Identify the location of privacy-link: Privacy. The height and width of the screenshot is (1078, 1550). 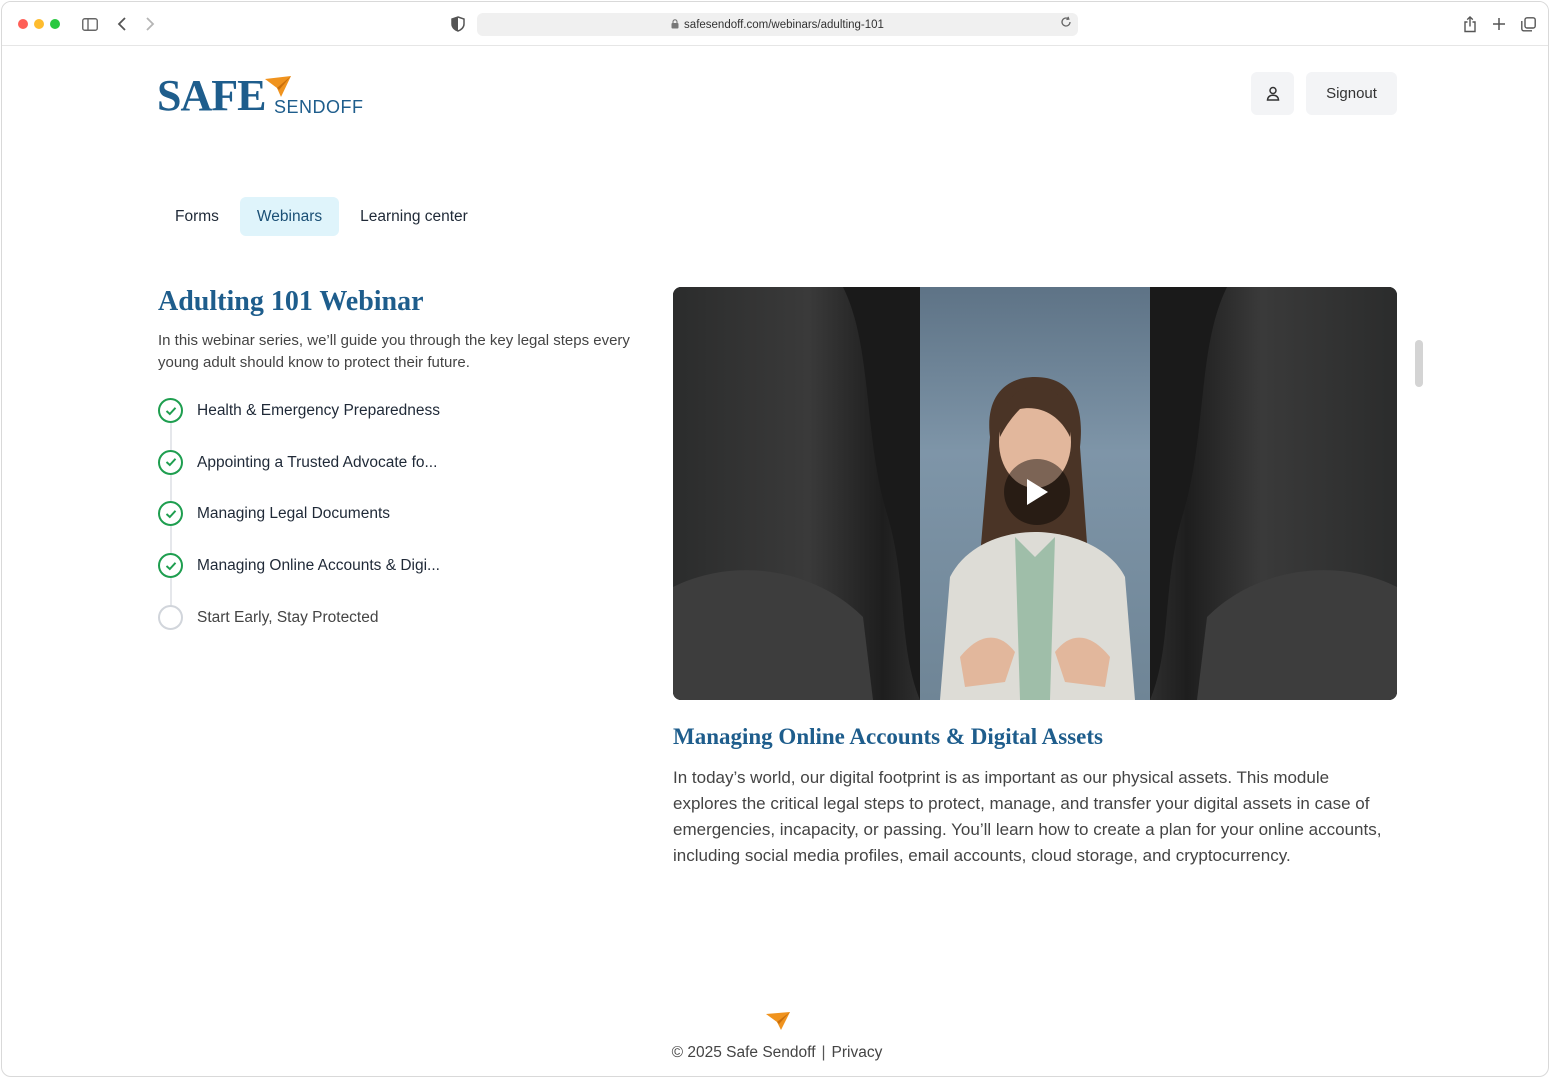
(857, 1052).